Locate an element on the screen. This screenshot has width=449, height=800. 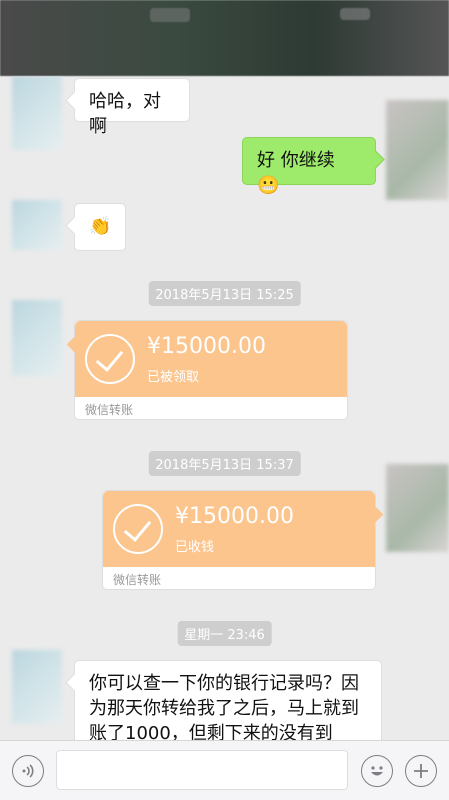
grimace-emoji-icon: 😬 is located at coordinates (268, 186).